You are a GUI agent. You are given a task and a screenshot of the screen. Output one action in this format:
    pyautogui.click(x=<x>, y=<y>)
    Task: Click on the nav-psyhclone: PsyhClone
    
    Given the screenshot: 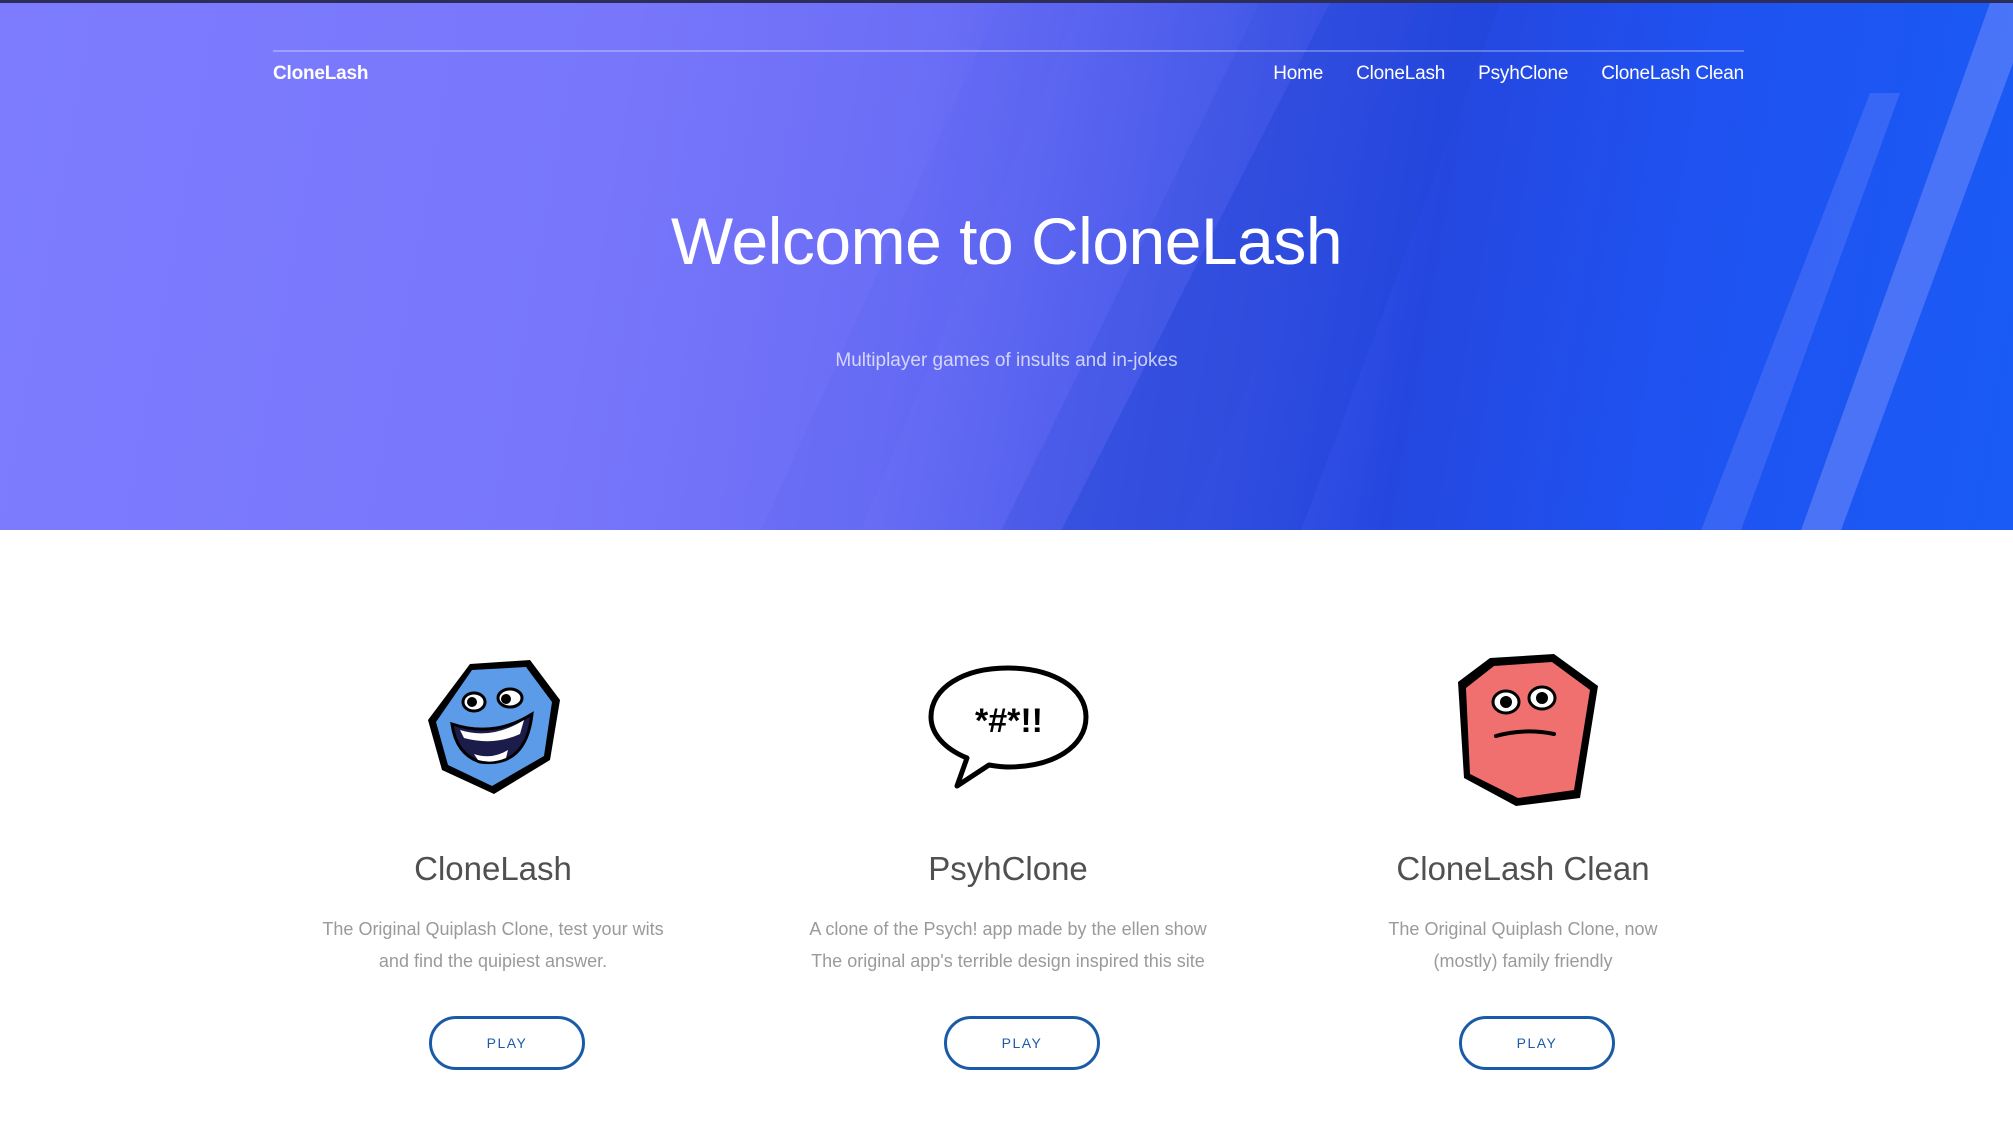 What is the action you would take?
    pyautogui.click(x=1523, y=74)
    